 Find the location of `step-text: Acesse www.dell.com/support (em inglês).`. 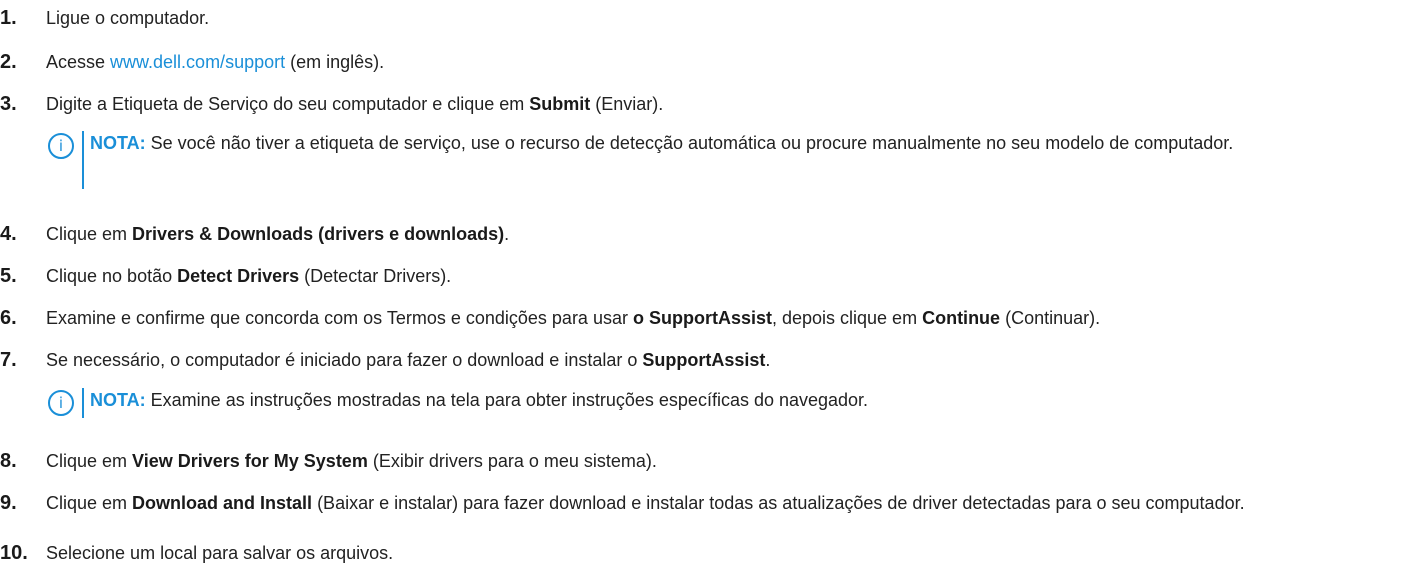

step-text: Acesse www.dell.com/support (em inglês). is located at coordinates (720, 62).